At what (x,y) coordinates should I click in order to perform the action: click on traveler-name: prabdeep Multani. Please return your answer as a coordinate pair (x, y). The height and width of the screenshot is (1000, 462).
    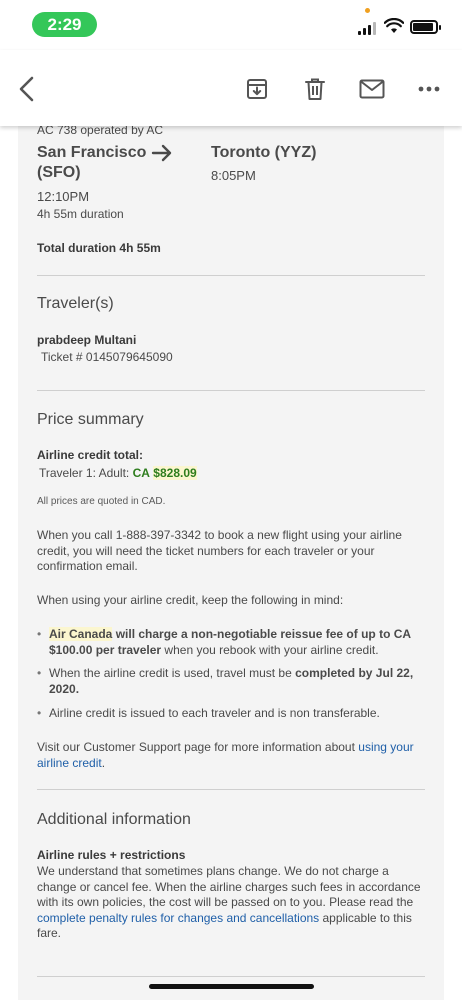
    Looking at the image, I should click on (87, 340).